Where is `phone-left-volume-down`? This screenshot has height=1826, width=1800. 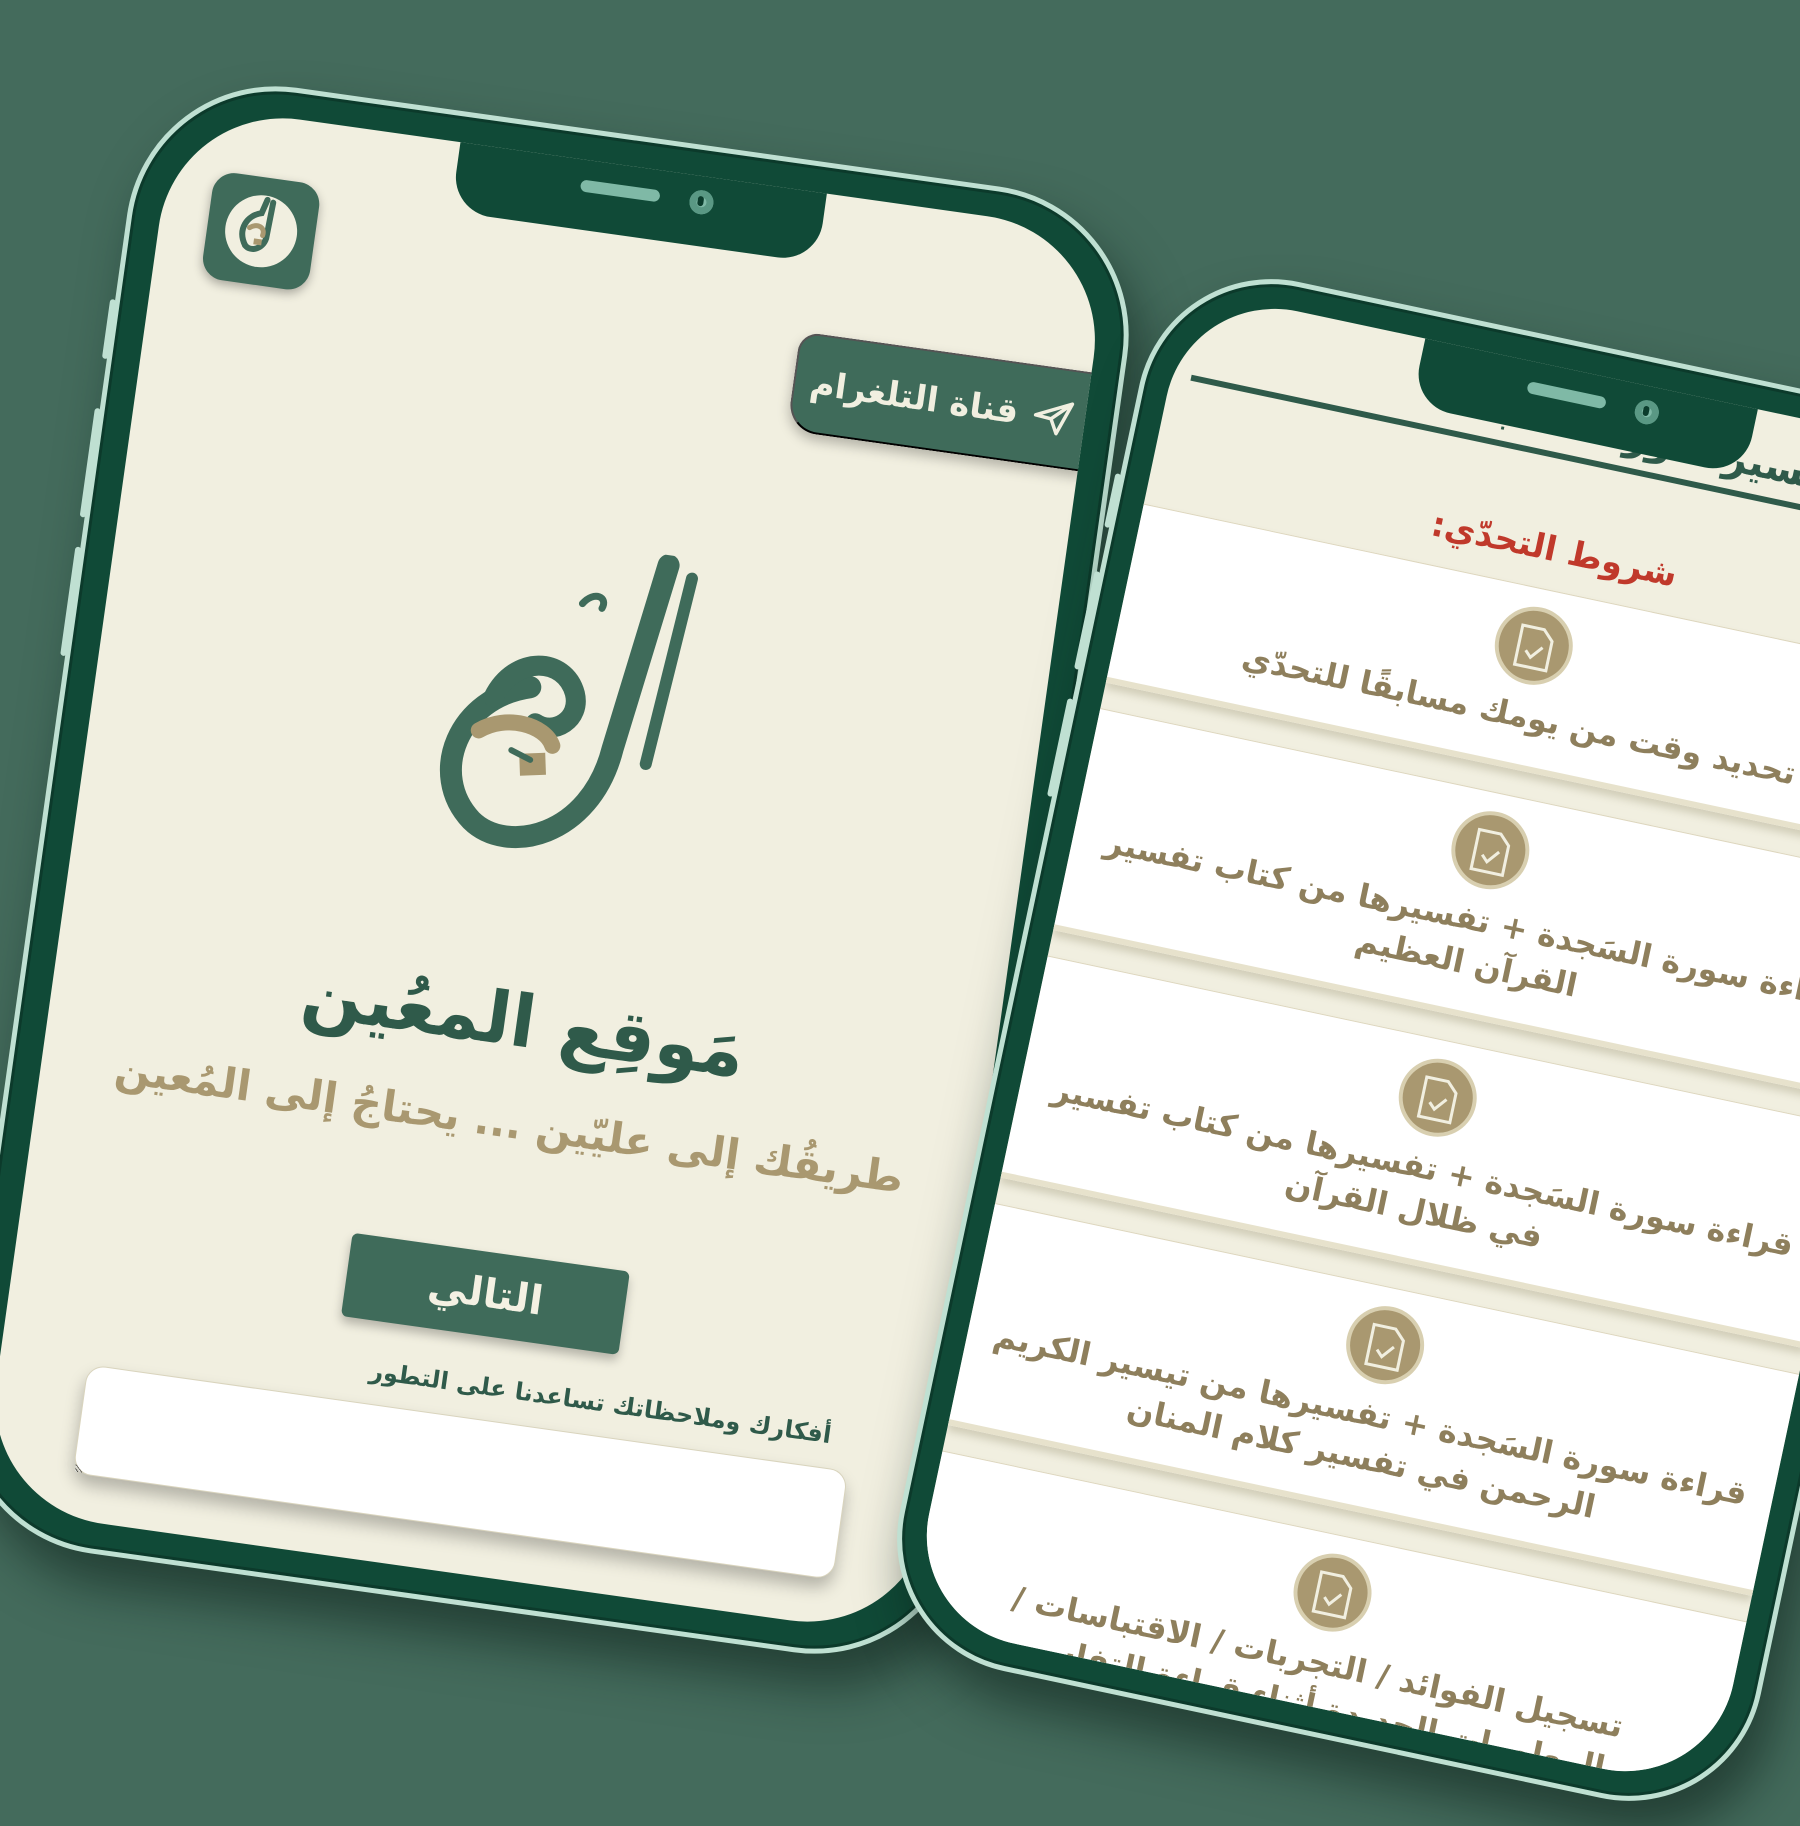
phone-left-volume-down is located at coordinates (71, 601).